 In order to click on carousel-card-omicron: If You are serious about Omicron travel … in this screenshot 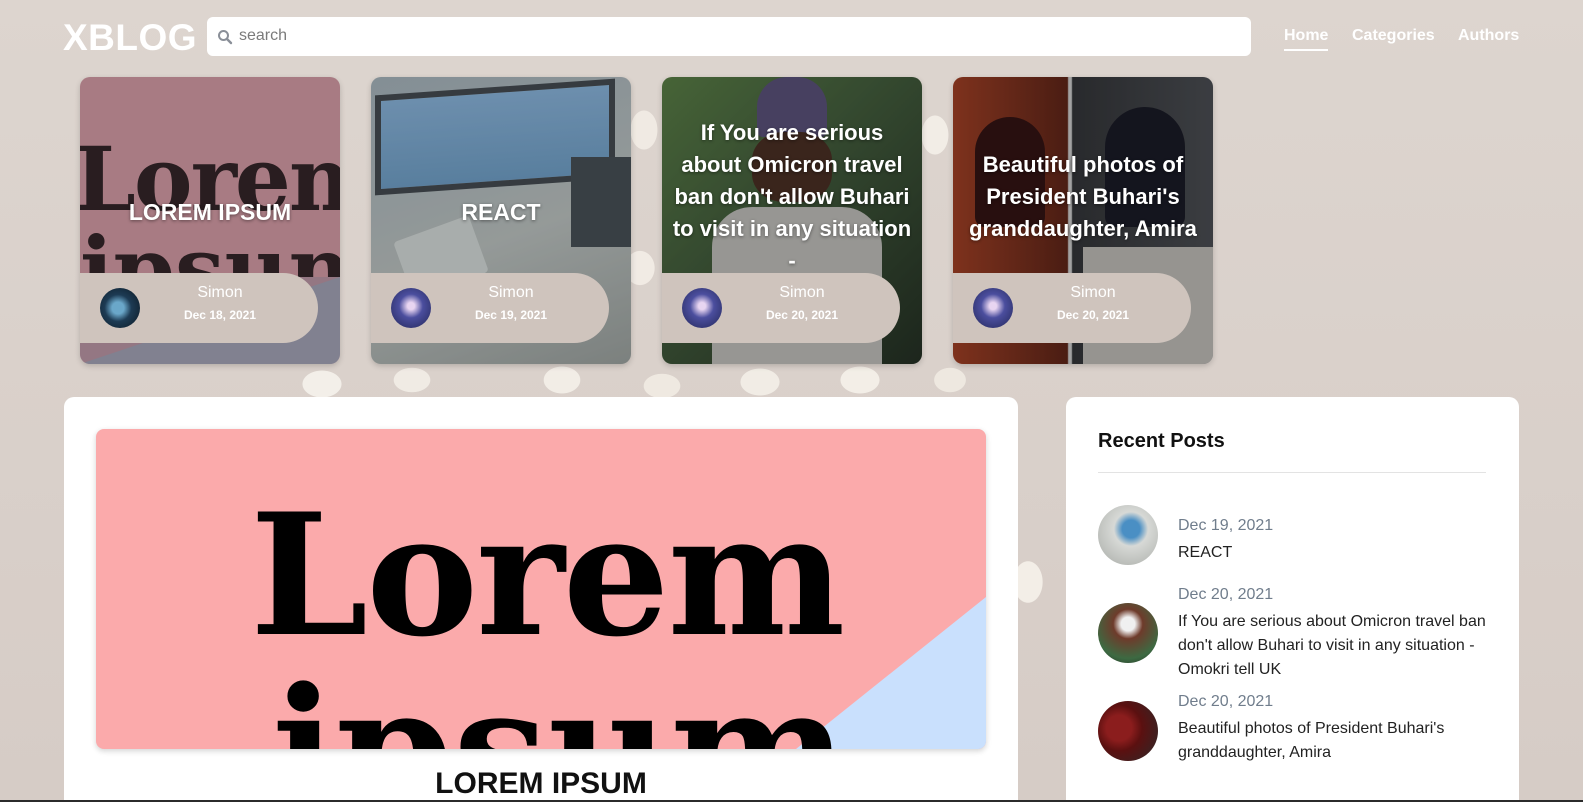, I will do `click(792, 220)`.